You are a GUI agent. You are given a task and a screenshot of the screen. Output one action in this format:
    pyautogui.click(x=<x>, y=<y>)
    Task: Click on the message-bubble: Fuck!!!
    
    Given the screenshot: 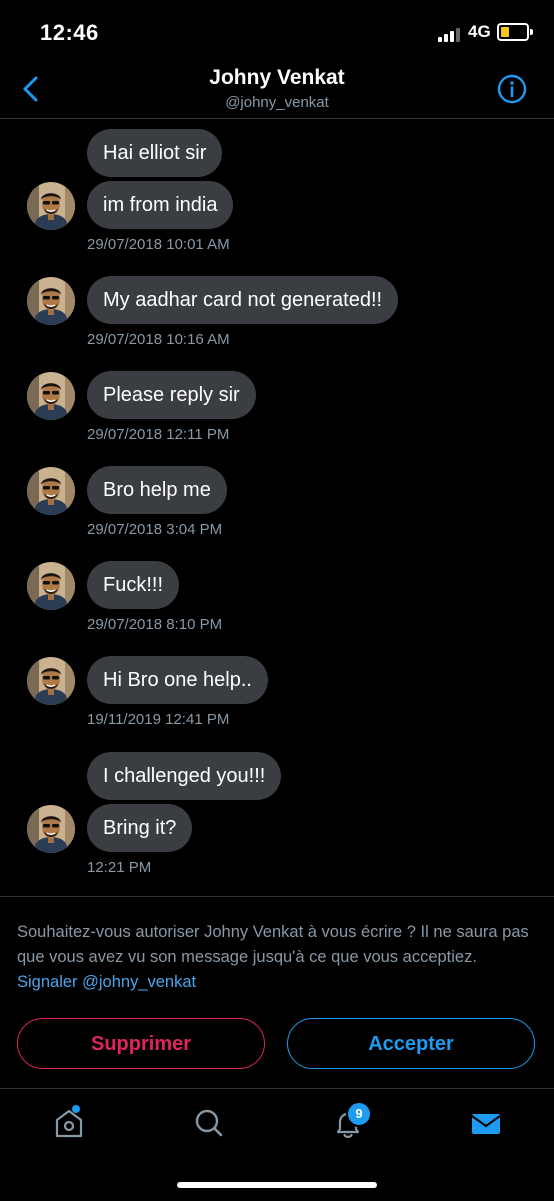 What is the action you would take?
    pyautogui.click(x=133, y=585)
    